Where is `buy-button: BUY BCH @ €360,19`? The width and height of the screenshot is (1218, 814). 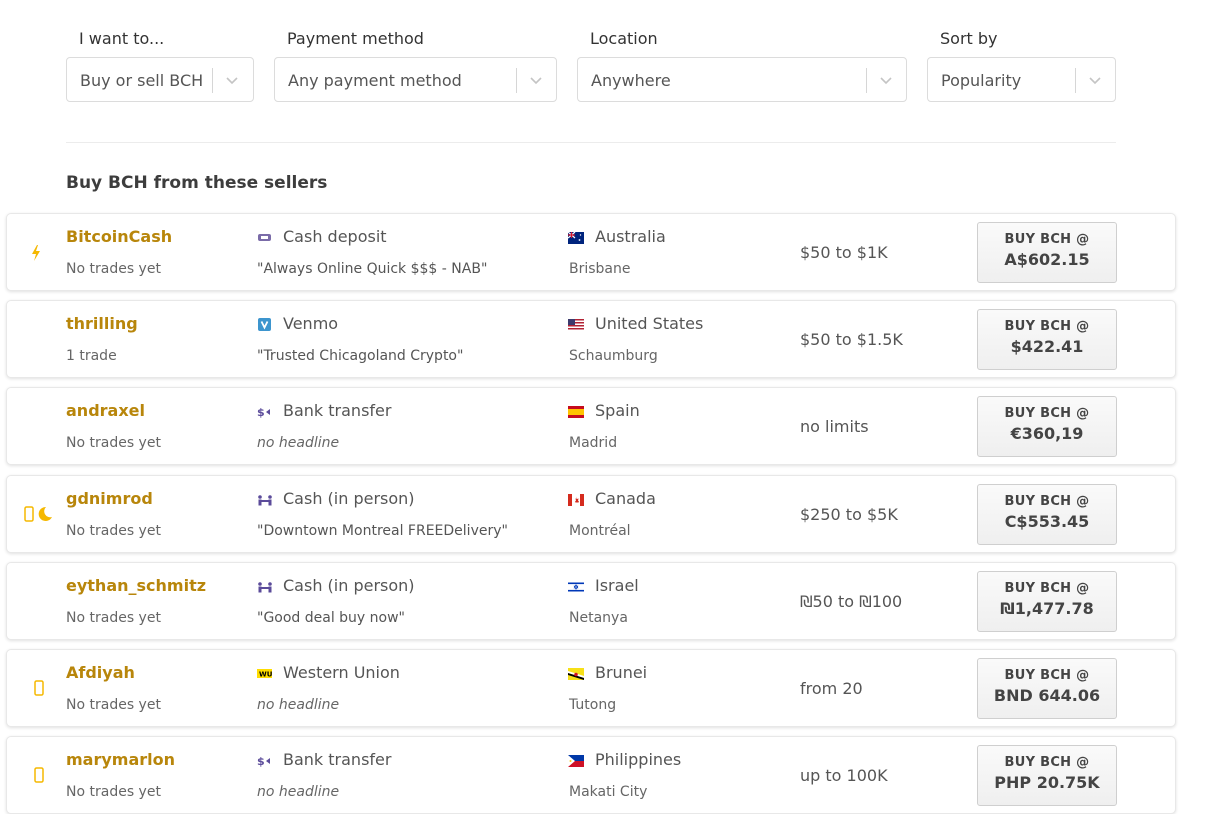
buy-button: BUY BCH @ €360,19 is located at coordinates (1047, 426).